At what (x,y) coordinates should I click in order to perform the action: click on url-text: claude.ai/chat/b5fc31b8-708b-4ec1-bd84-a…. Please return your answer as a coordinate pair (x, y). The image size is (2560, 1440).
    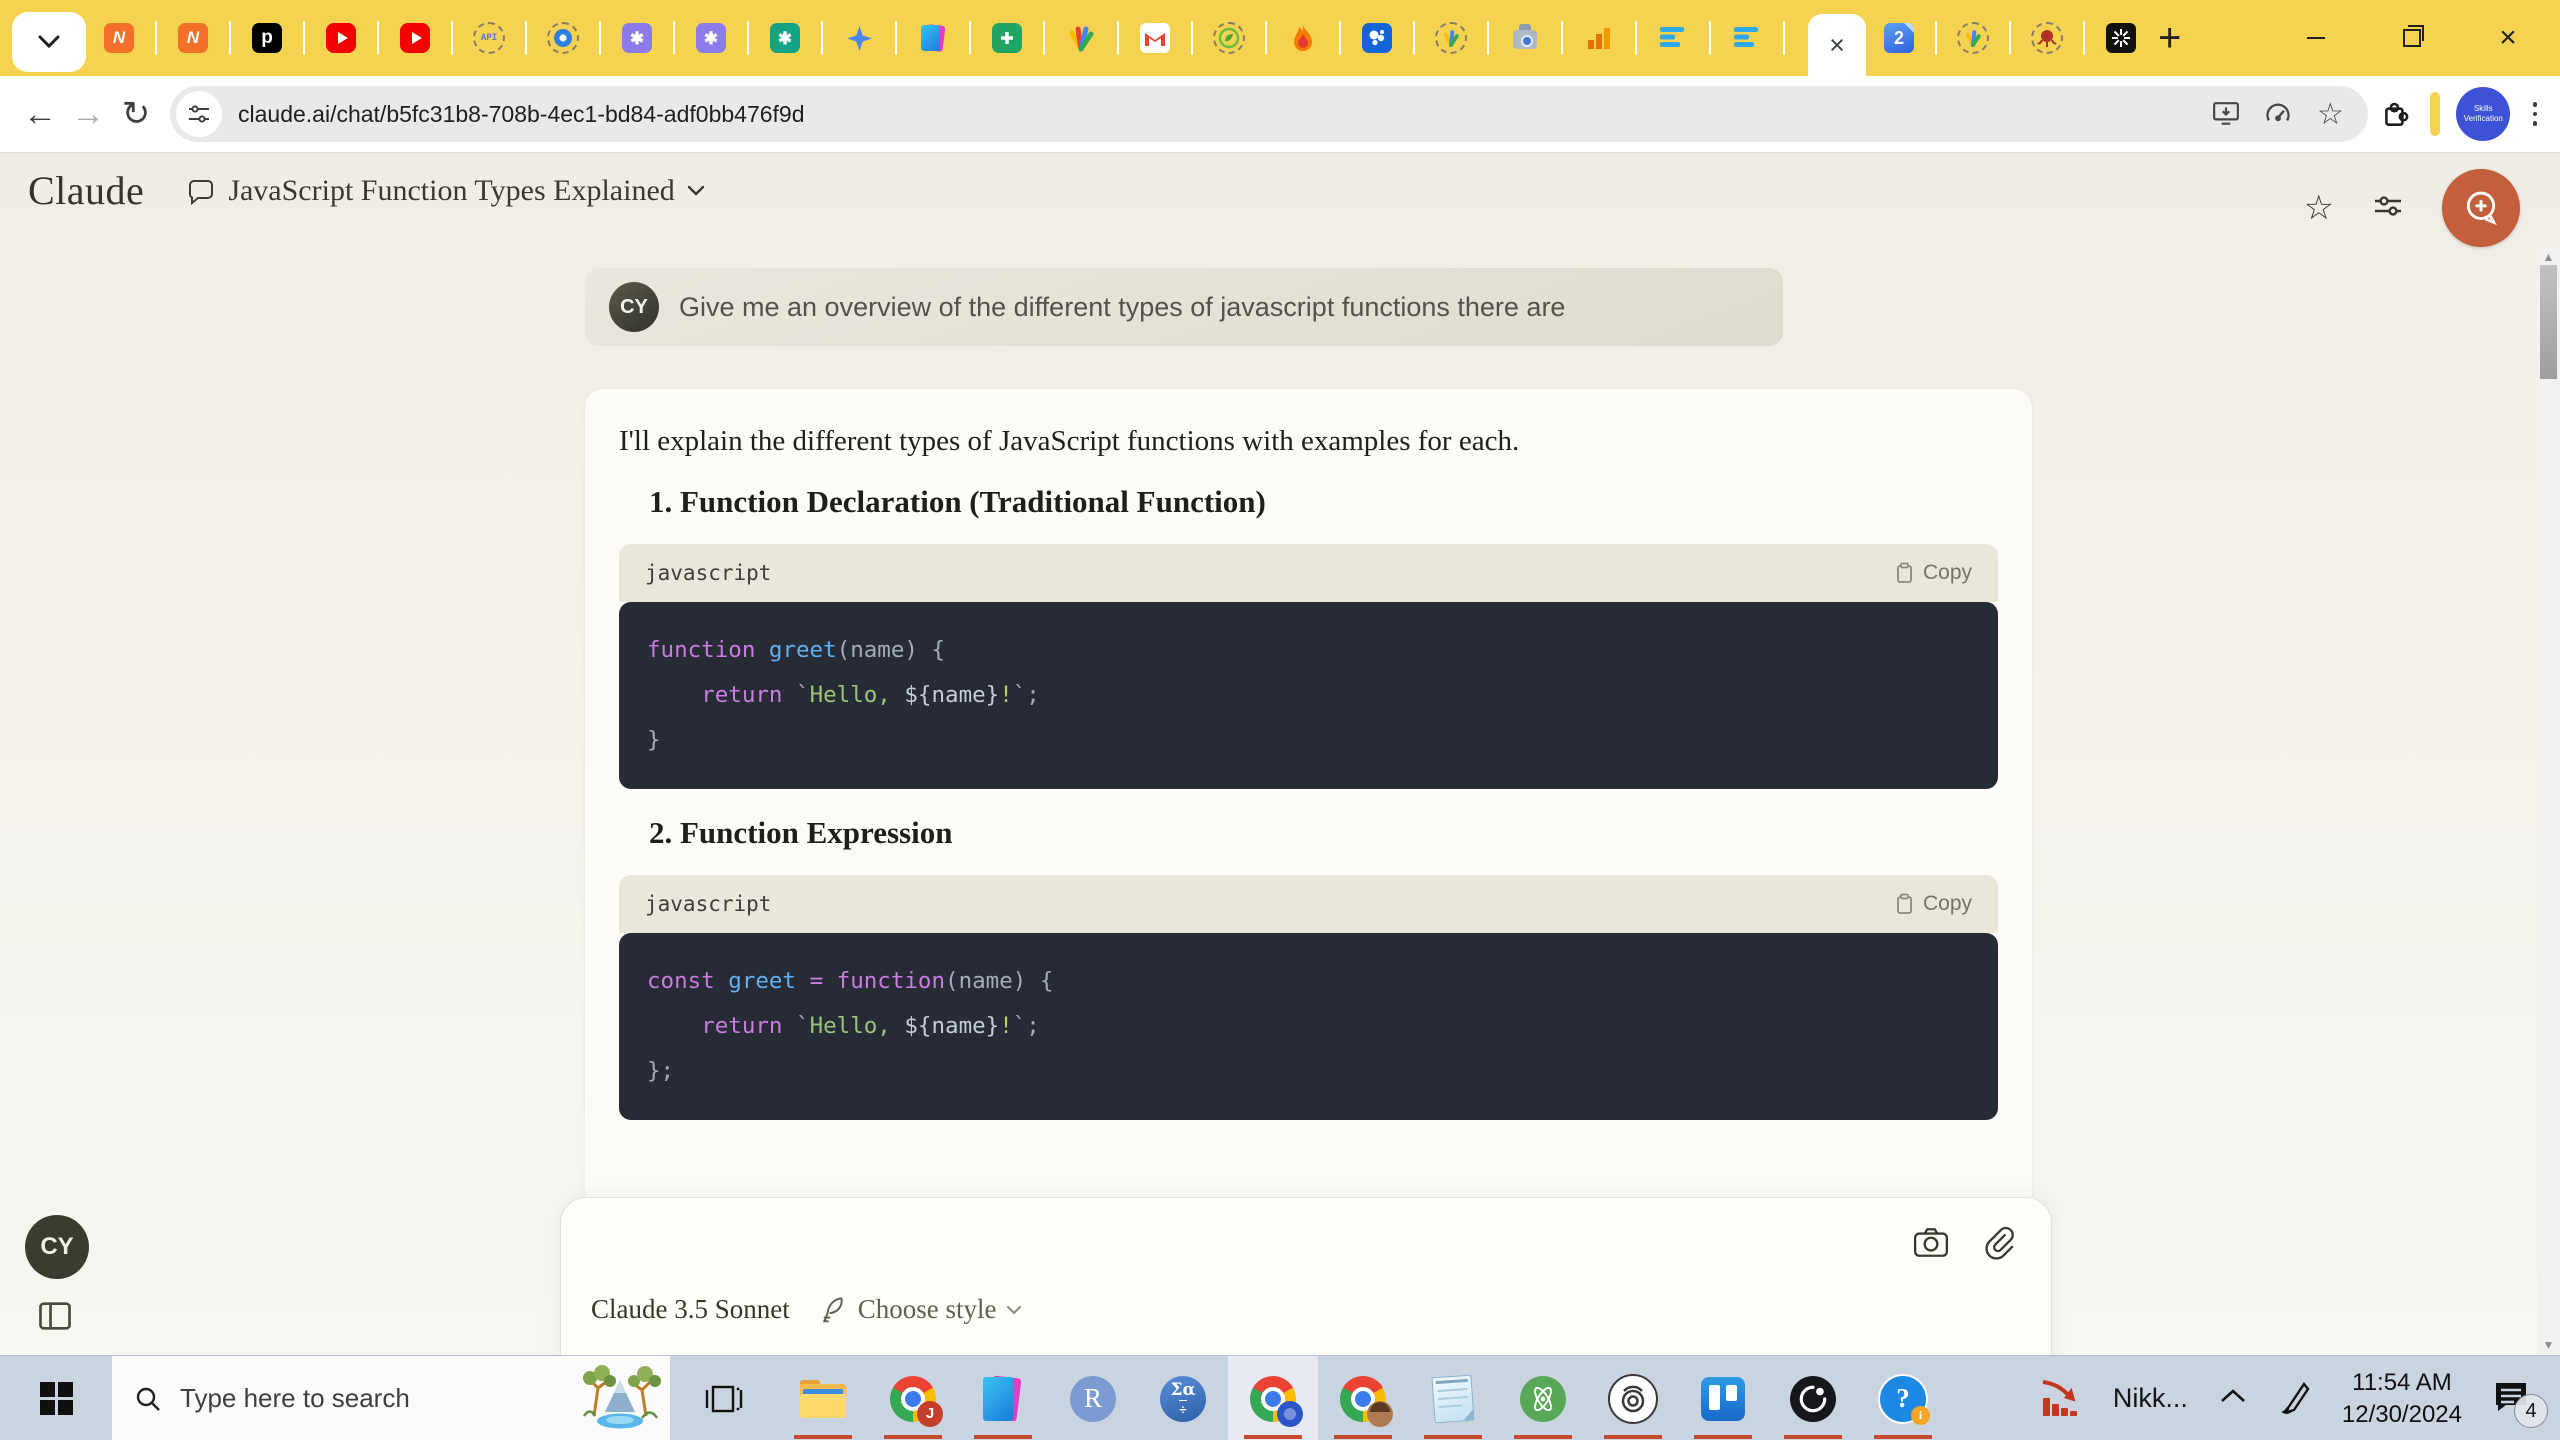
    Looking at the image, I should click on (1215, 114).